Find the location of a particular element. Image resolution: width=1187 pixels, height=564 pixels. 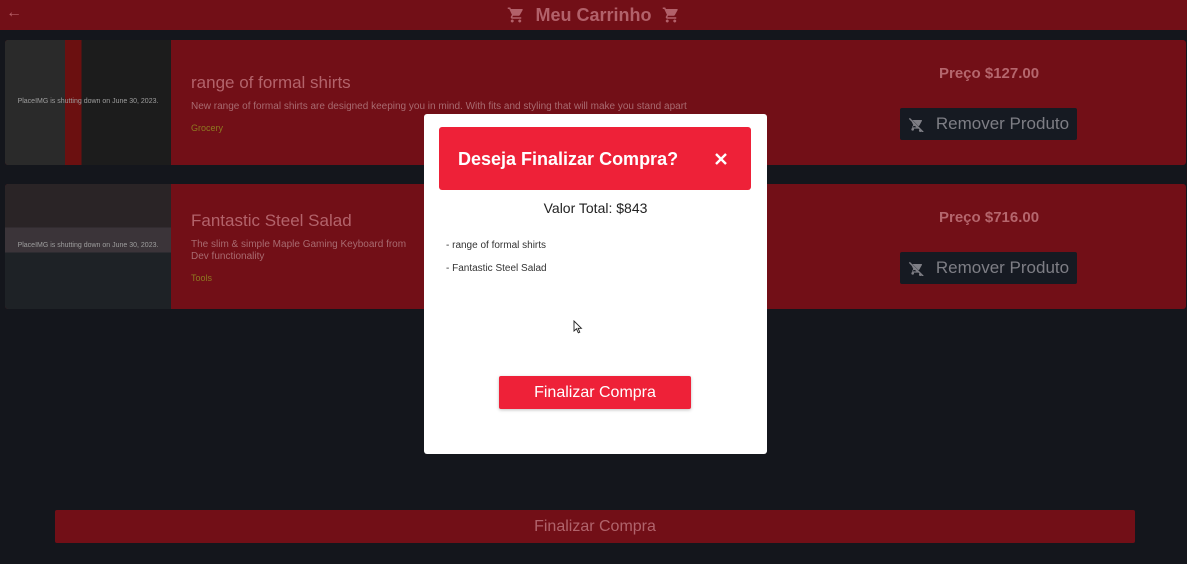

app-header: ← Meu Carrinho is located at coordinates (593, 15).